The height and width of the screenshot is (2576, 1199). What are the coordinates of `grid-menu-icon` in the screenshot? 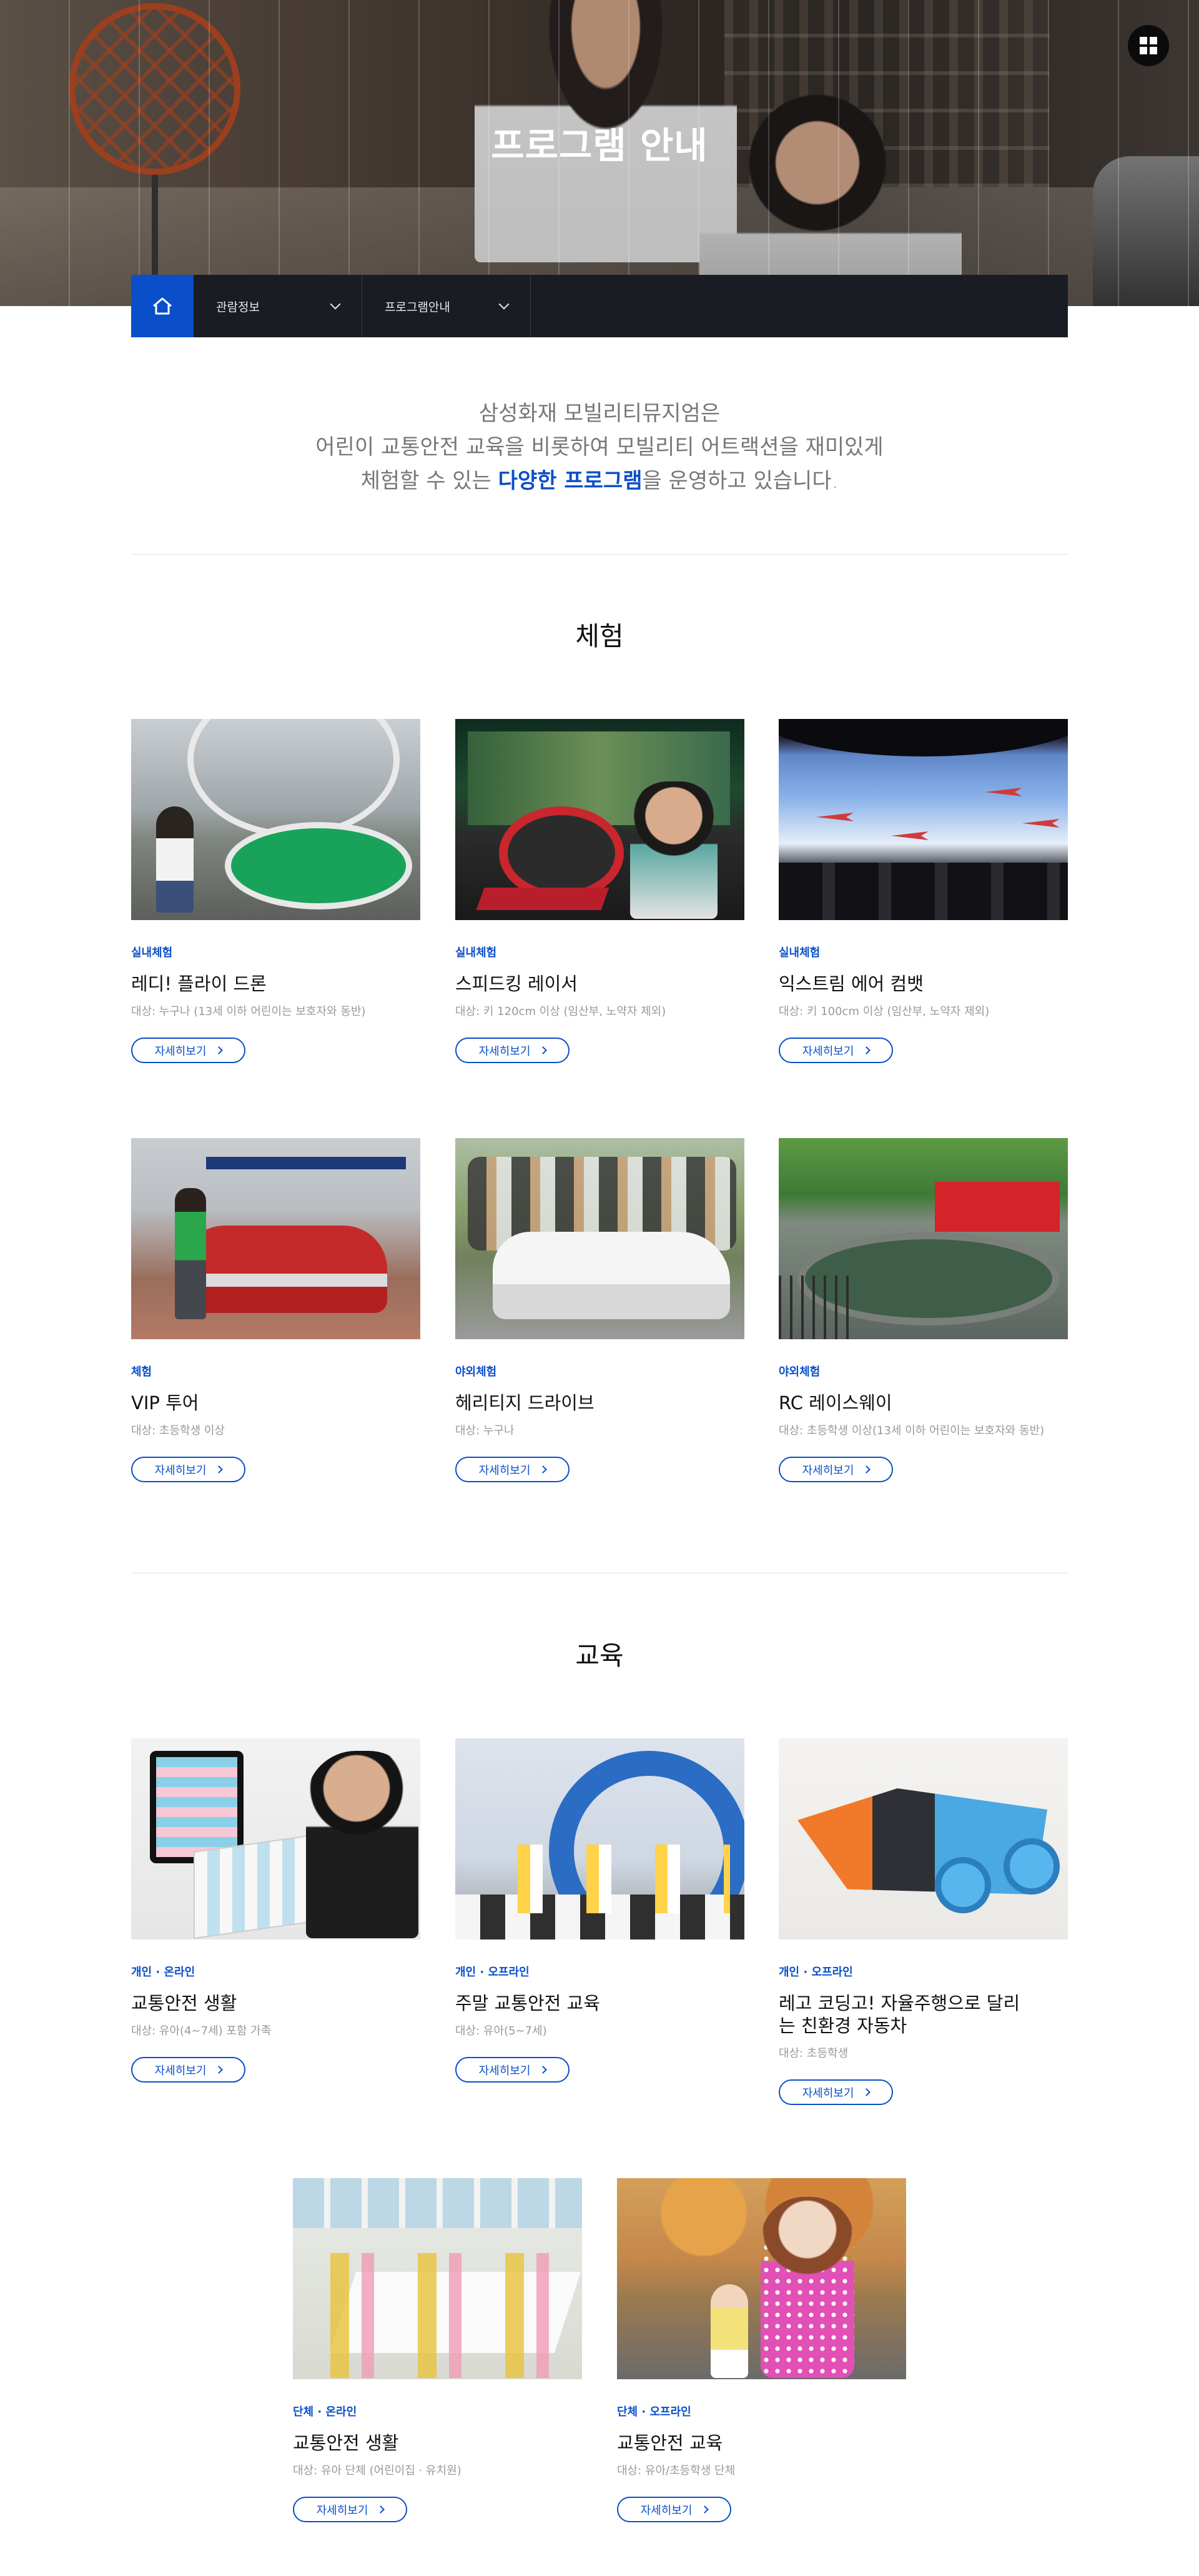 It's located at (1148, 45).